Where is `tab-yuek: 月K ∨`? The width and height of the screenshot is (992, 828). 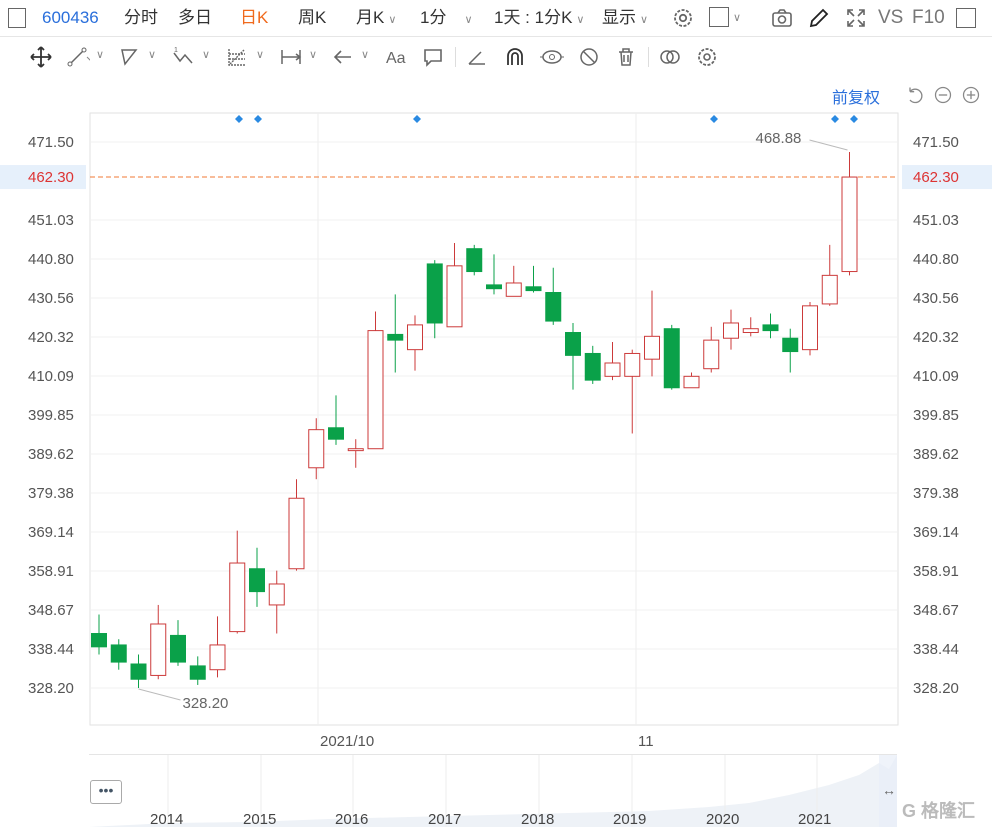
tab-yuek: 月K ∨ is located at coordinates (376, 18).